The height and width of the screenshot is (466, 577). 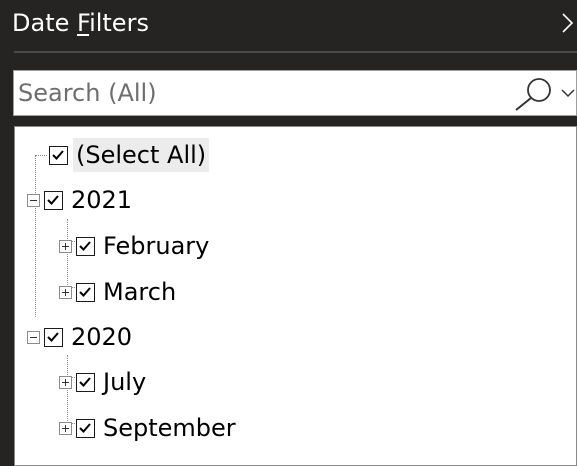 I want to click on search-box, so click(x=295, y=93).